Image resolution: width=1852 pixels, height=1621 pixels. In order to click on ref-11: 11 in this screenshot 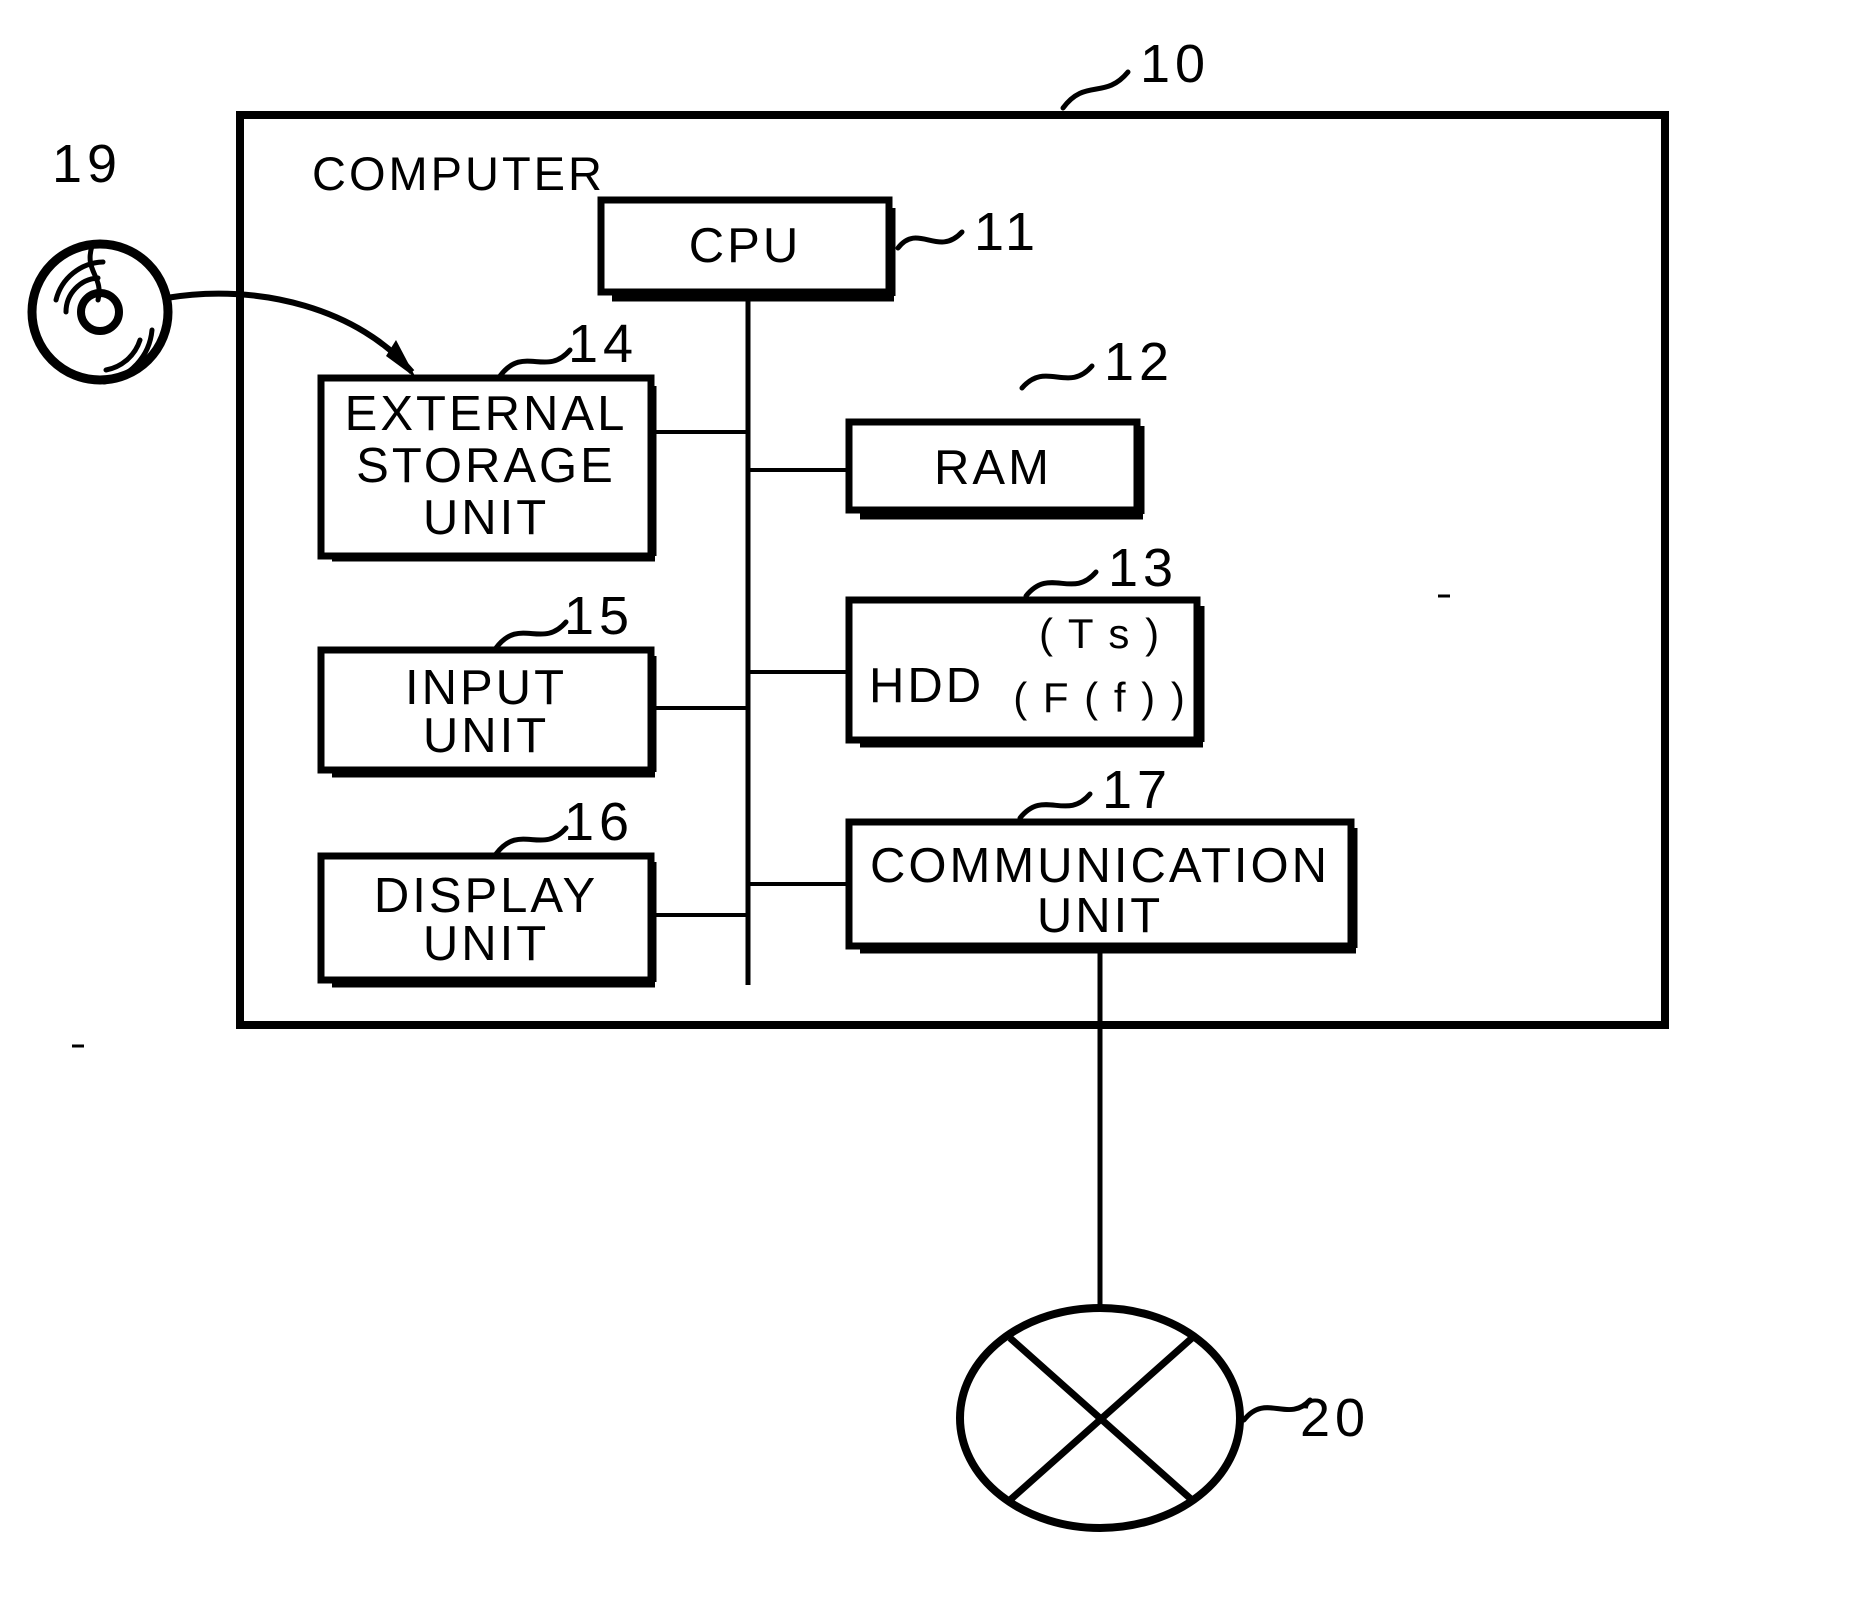, I will do `click(1007, 232)`.